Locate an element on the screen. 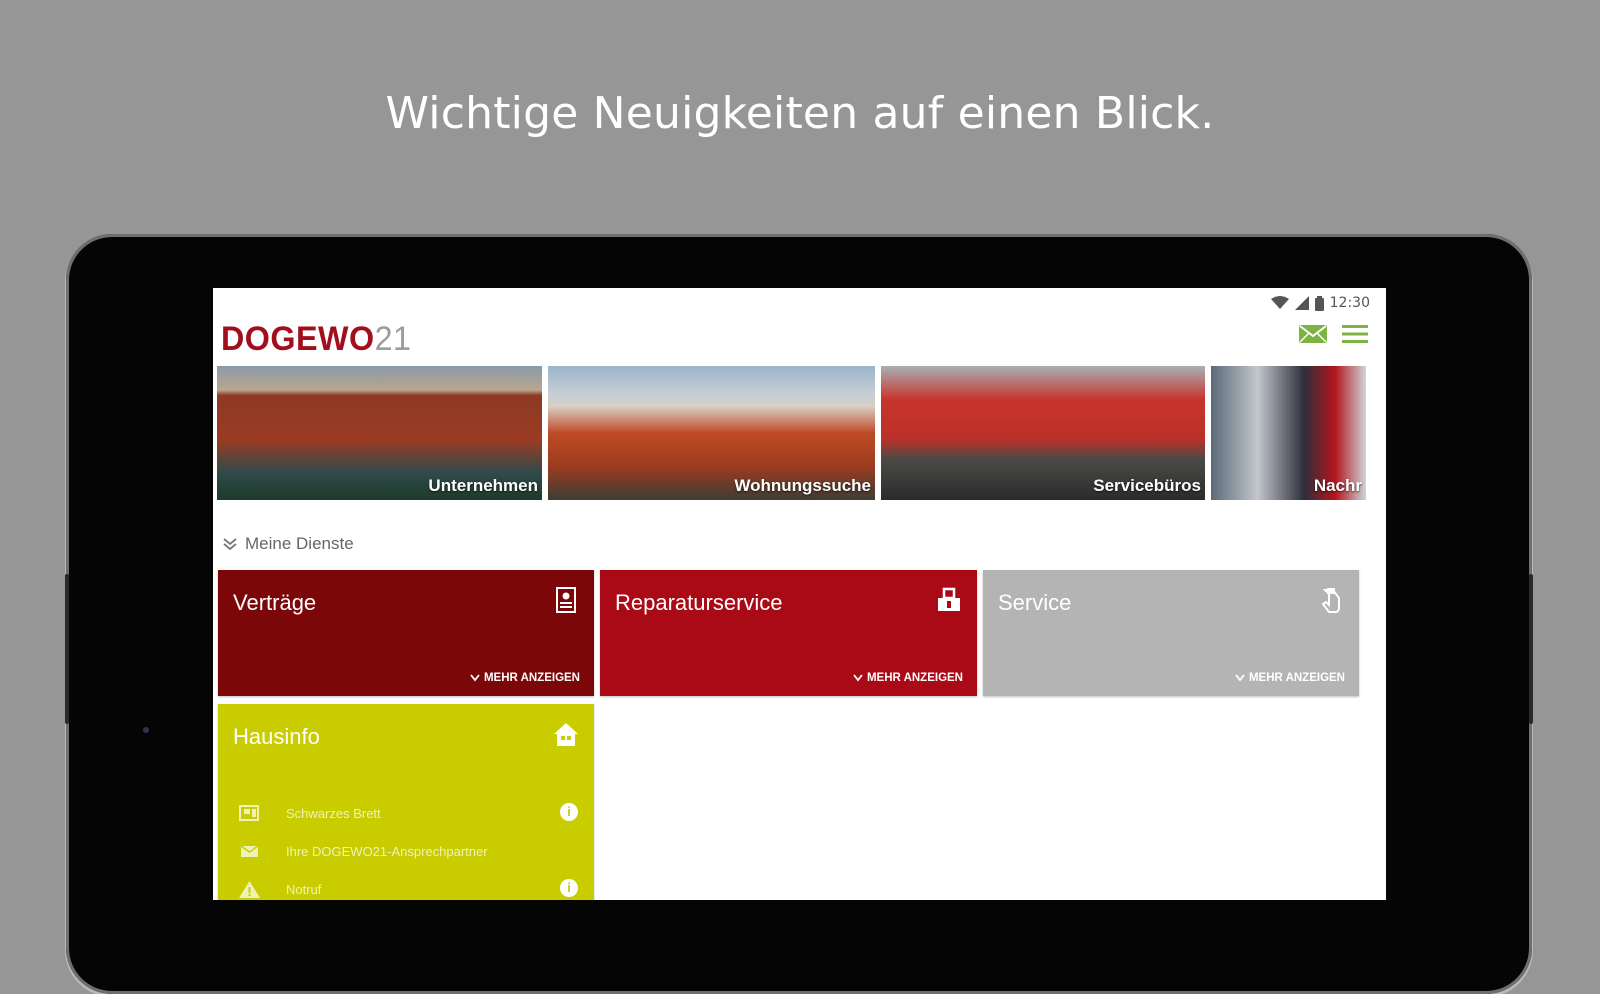 The width and height of the screenshot is (1600, 994). menu-icon is located at coordinates (1355, 334).